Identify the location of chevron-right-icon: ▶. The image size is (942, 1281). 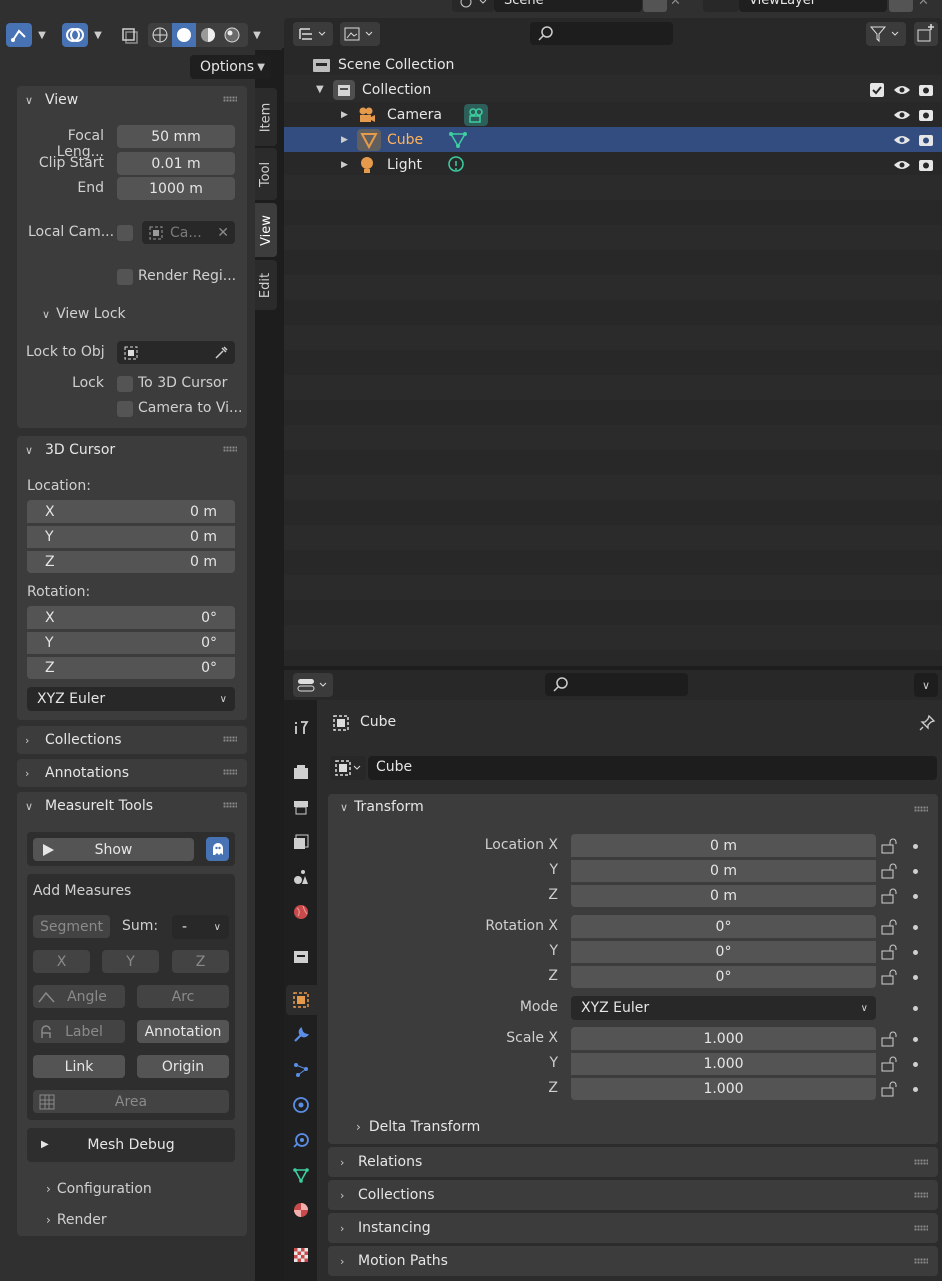
(349, 165).